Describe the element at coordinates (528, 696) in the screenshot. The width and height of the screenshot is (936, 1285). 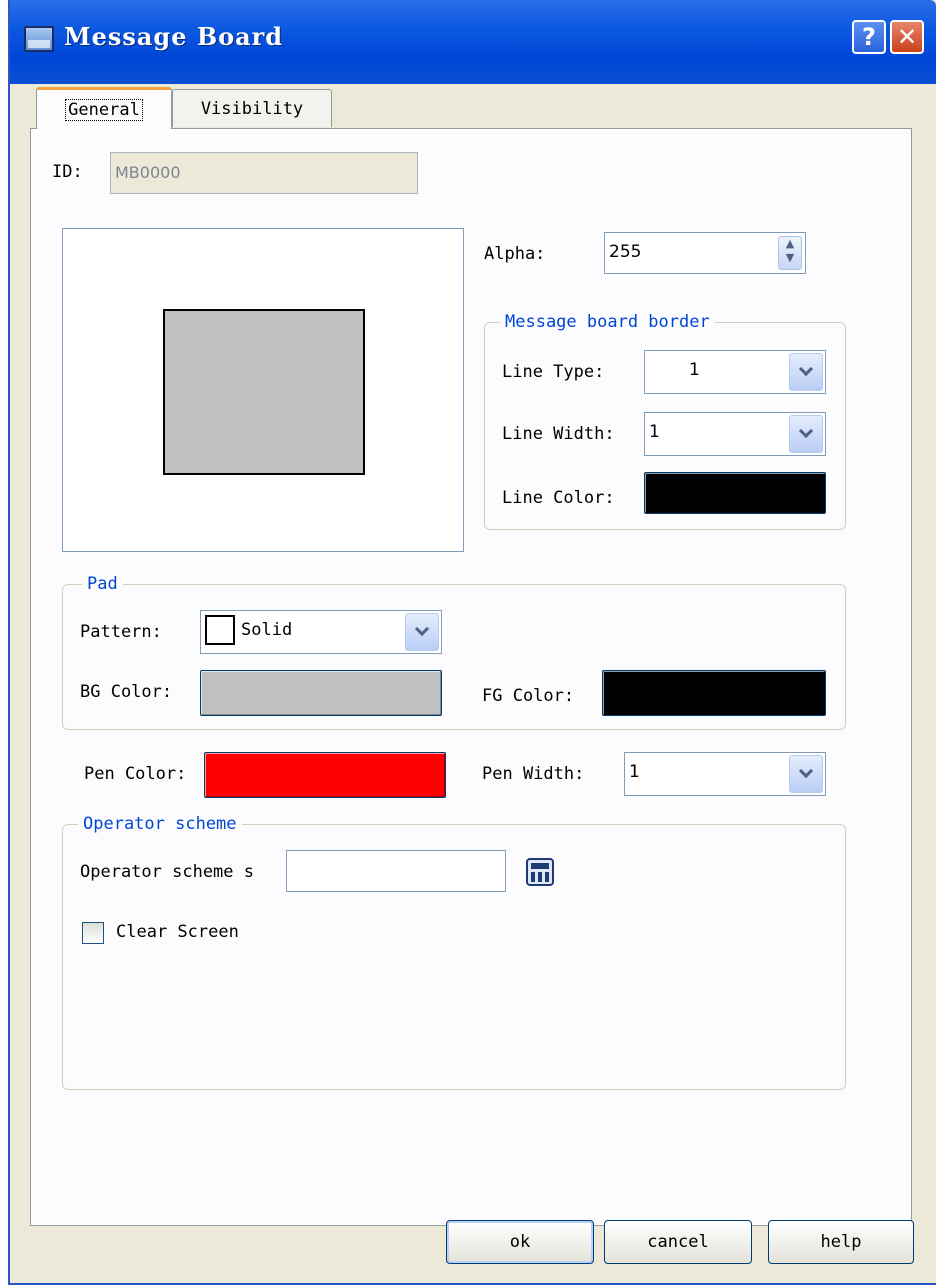
I see `fg-color-label: FG Color:` at that location.